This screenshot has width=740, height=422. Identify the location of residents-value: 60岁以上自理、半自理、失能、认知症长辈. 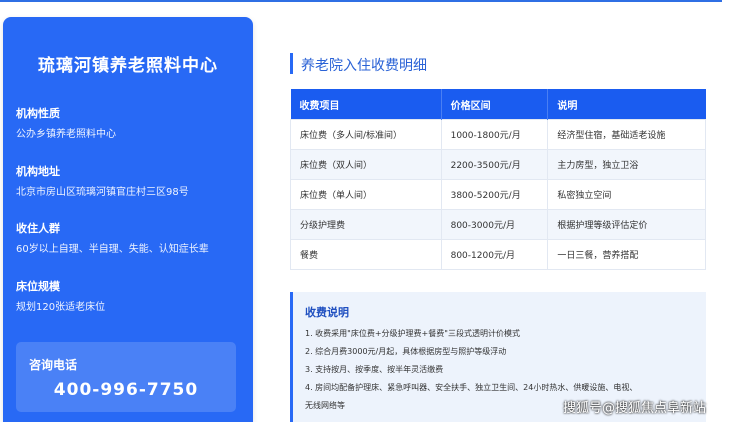
(112, 249).